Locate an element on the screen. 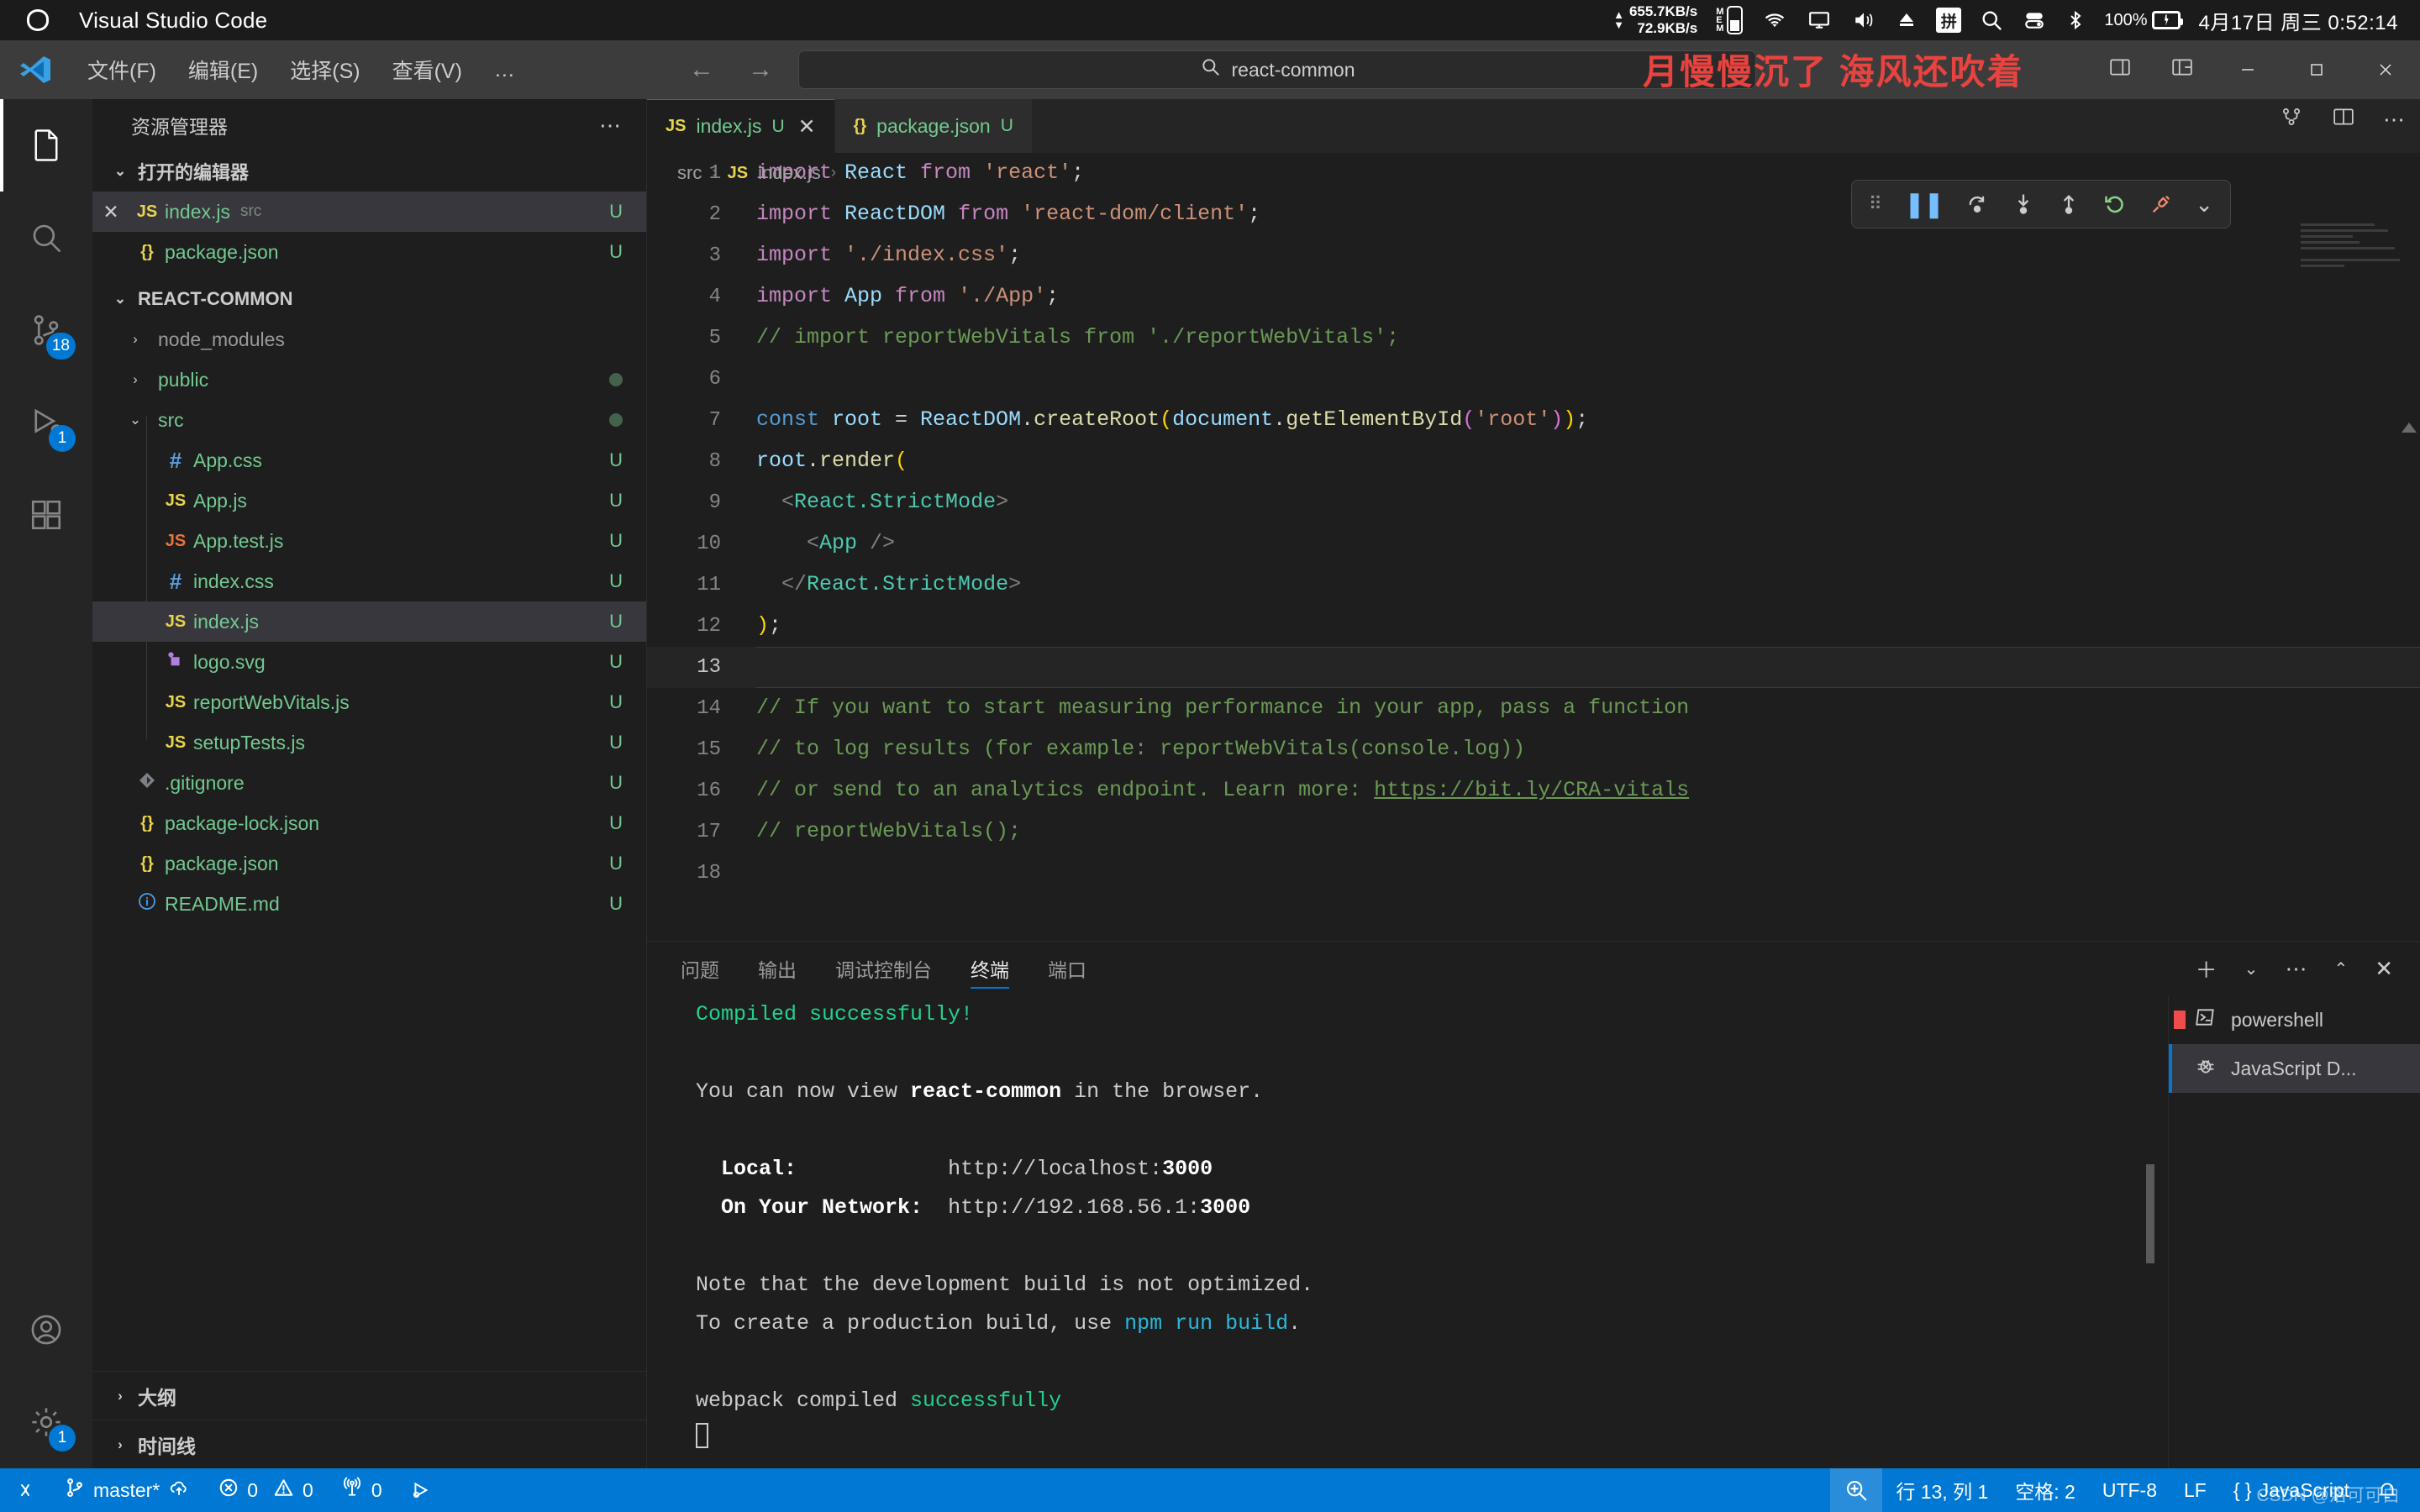 The height and width of the screenshot is (1512, 2420). menu-selection: 选择(S) is located at coordinates (324, 70).